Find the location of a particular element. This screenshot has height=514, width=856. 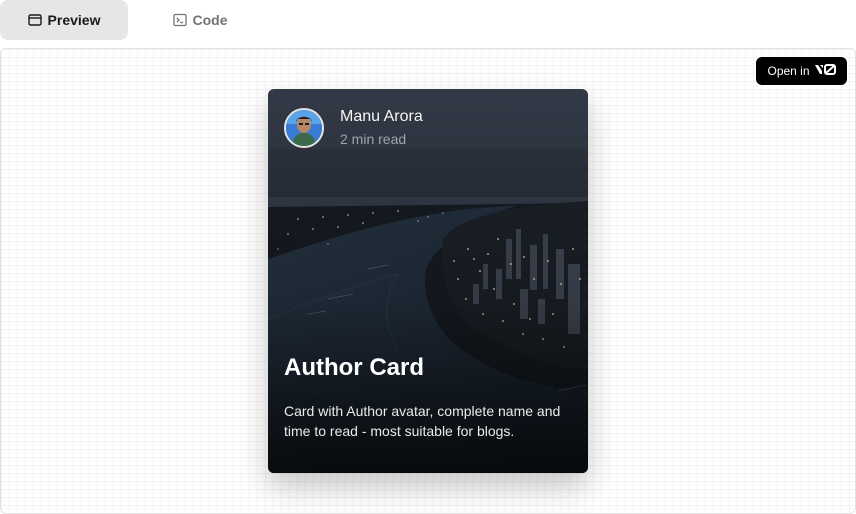

author-info: Manu Arora 2 min read is located at coordinates (353, 127).